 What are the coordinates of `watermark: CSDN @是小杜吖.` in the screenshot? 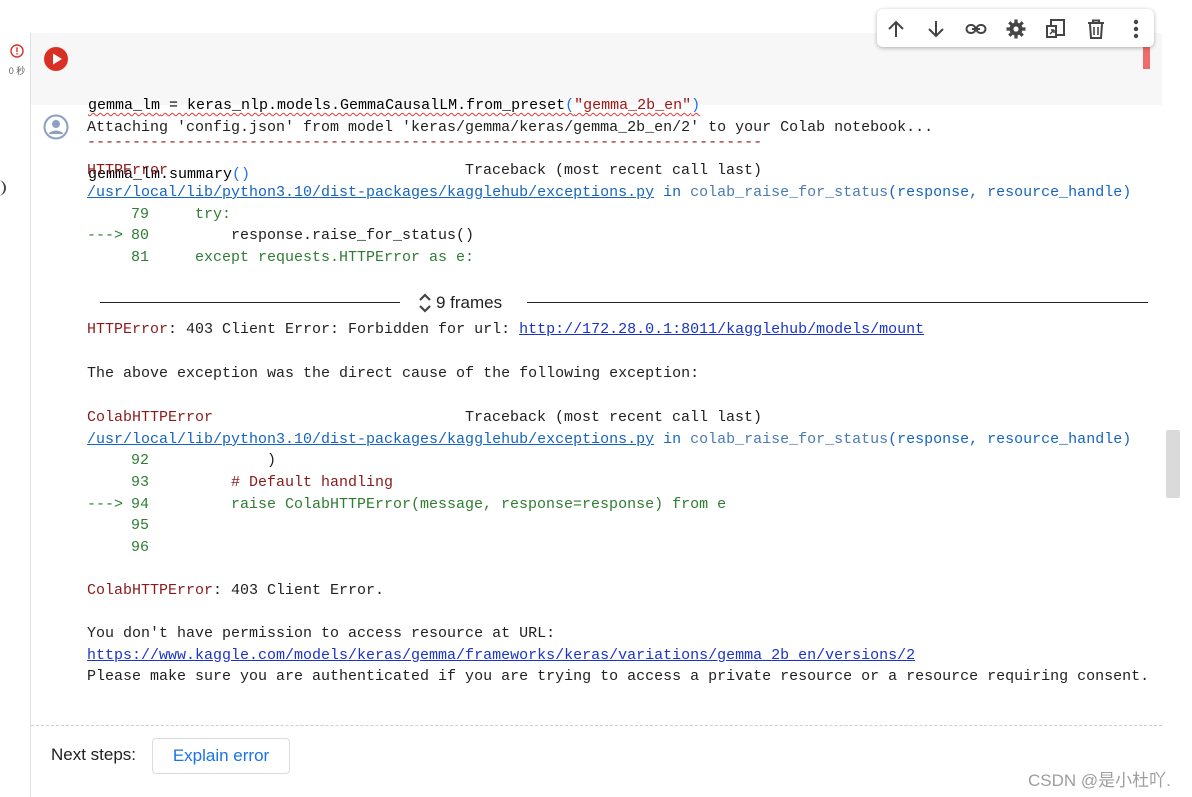 It's located at (1099, 780).